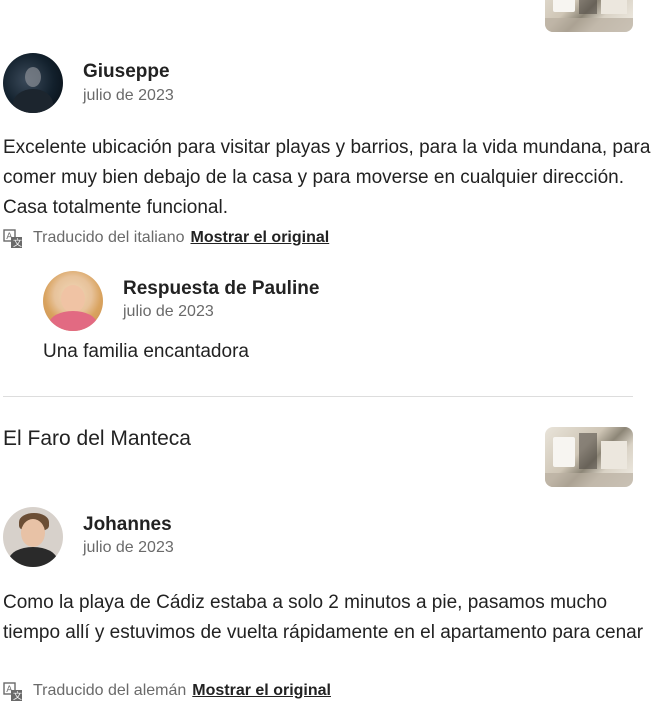 Image resolution: width=661 pixels, height=702 pixels. I want to click on translation-note: Traducido del alemán Mostrar el original, so click(182, 691).